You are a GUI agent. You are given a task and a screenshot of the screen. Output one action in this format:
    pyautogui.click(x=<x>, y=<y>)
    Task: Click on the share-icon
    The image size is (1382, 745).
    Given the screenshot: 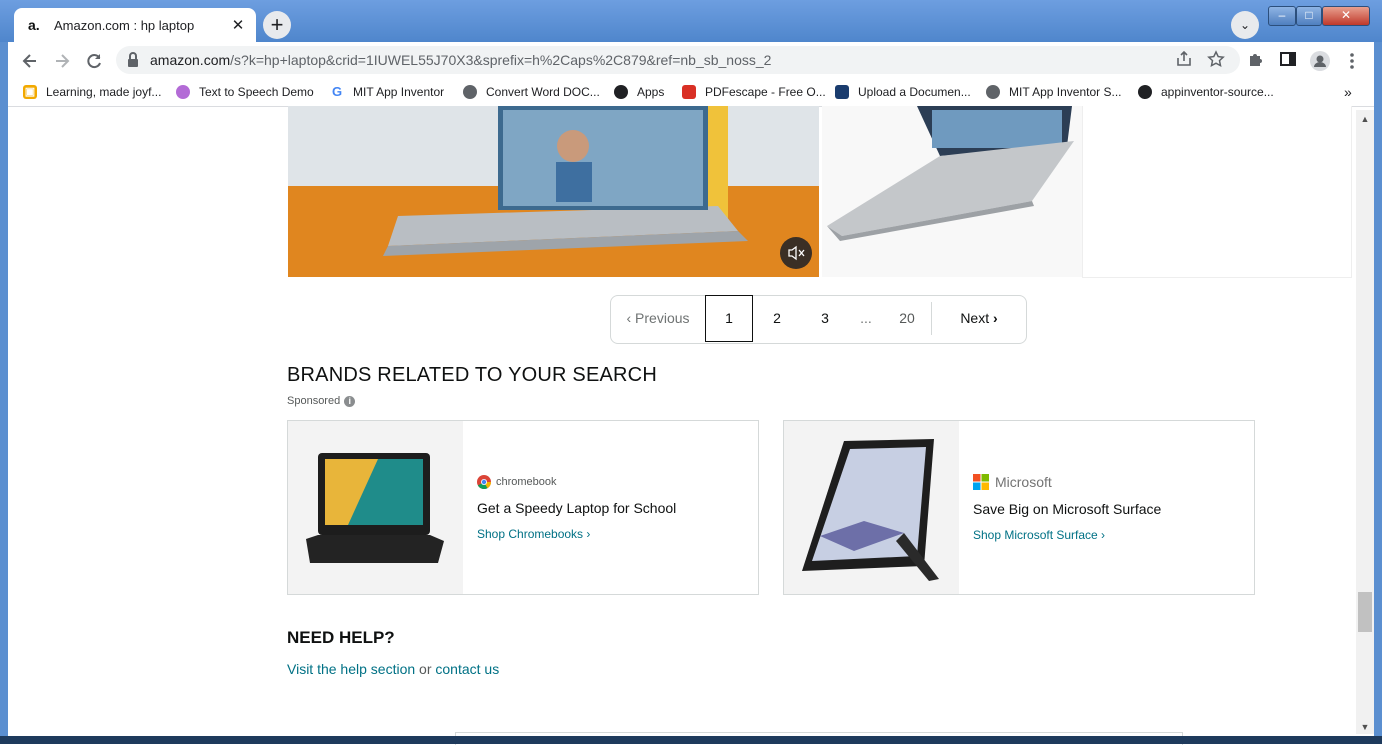 What is the action you would take?
    pyautogui.click(x=1184, y=61)
    